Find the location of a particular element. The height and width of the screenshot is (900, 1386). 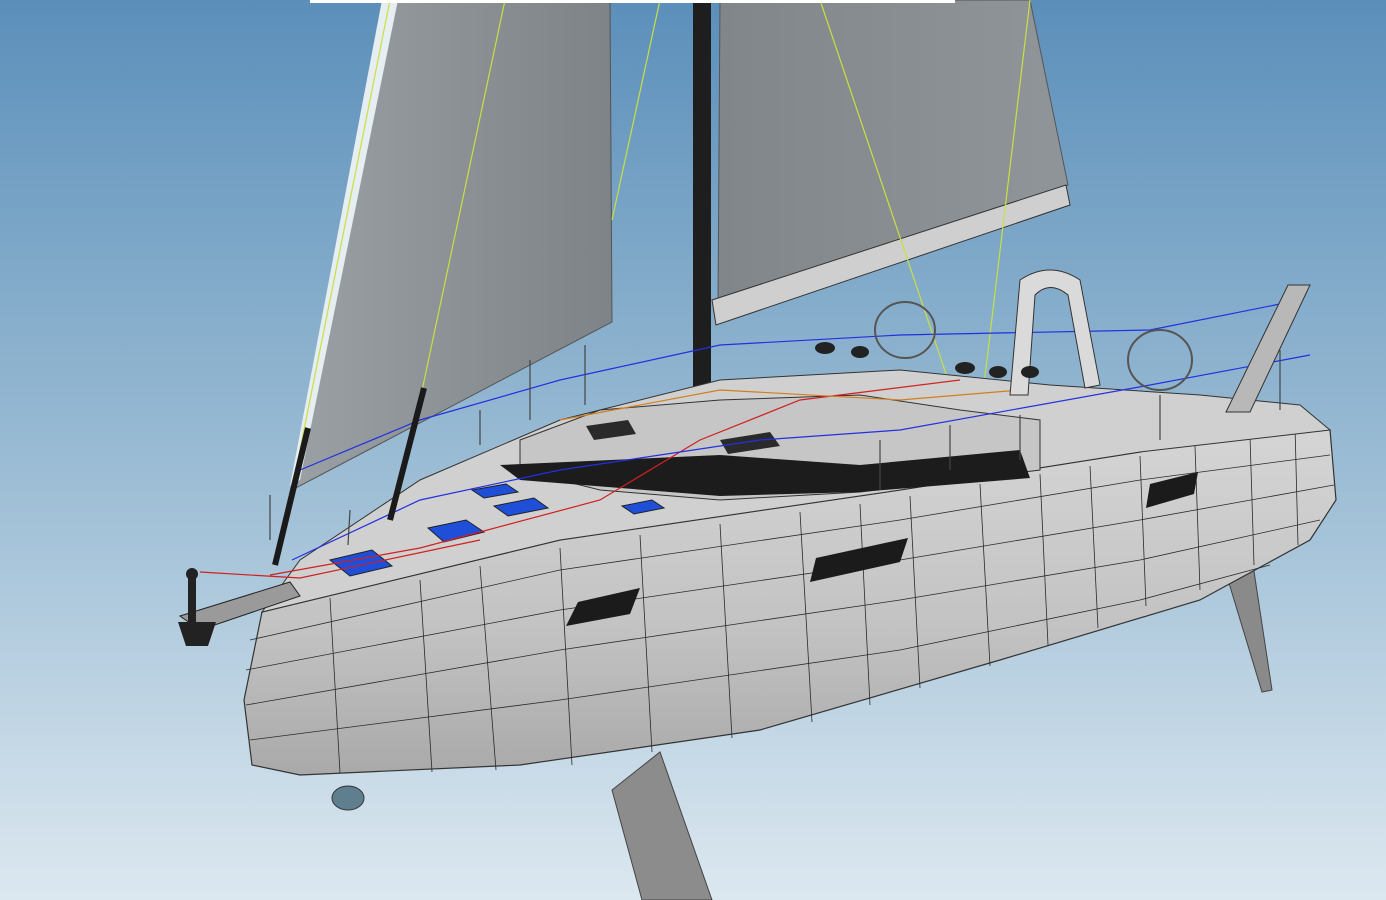

mast is located at coordinates (702, 210).